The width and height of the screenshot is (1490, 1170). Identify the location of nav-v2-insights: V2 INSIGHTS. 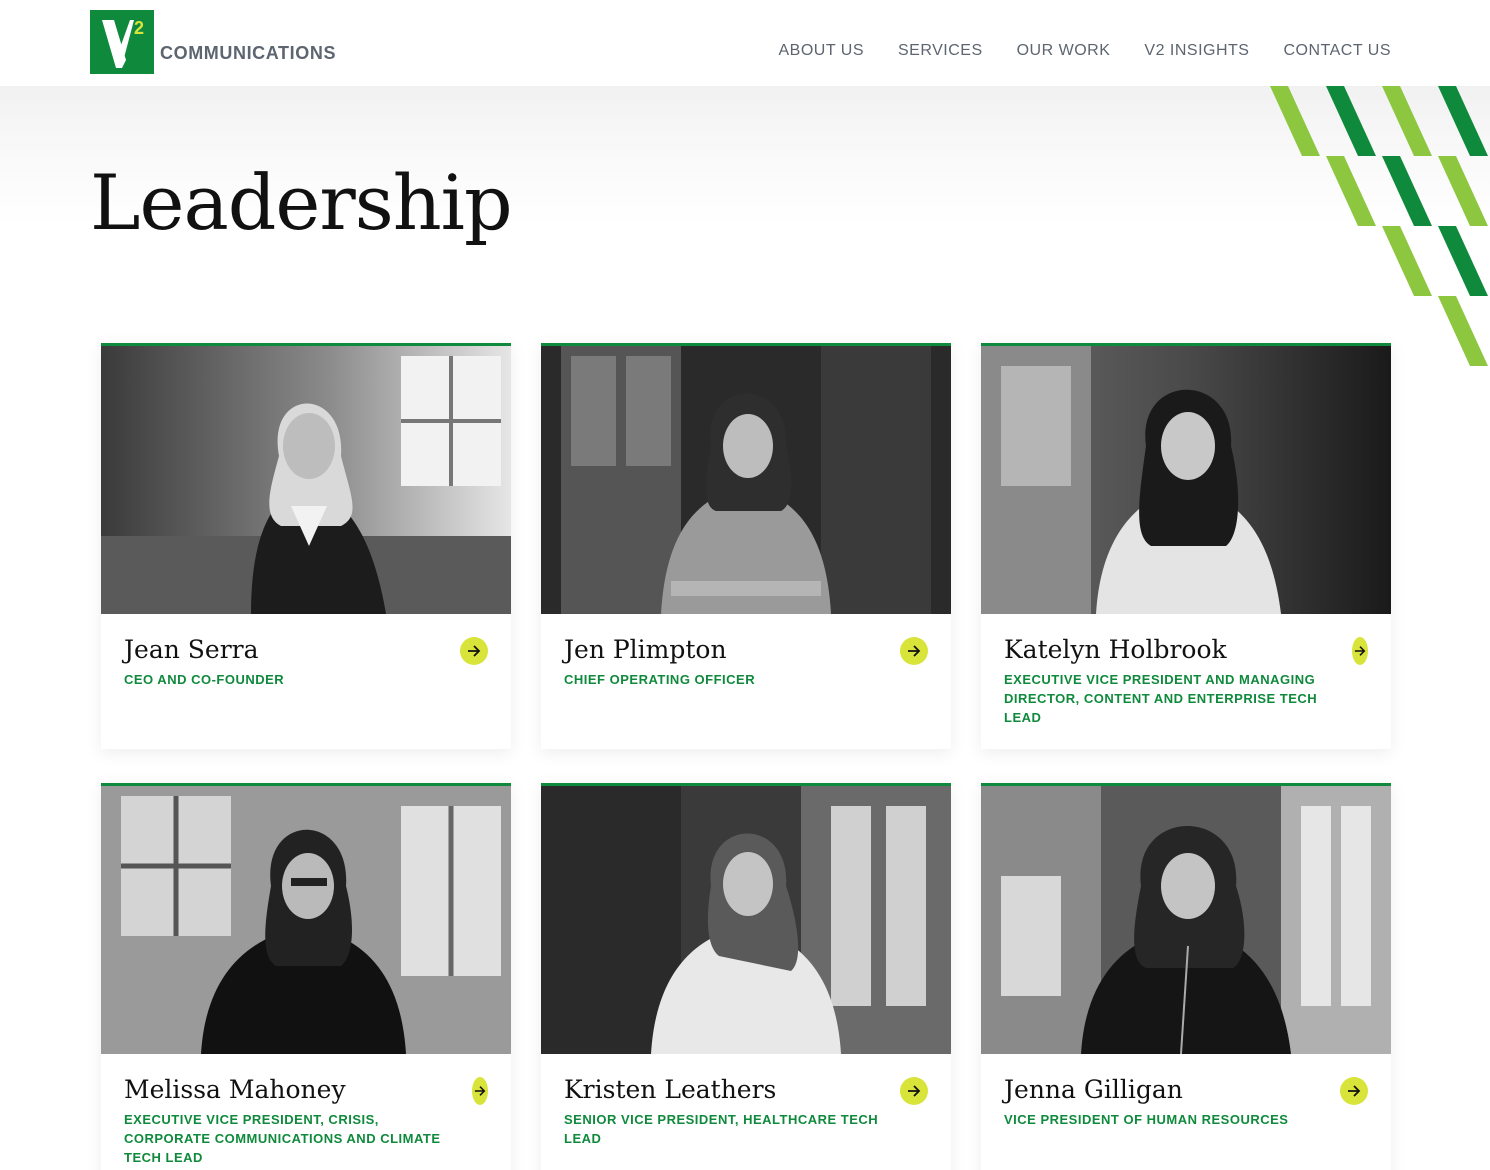
(1196, 51).